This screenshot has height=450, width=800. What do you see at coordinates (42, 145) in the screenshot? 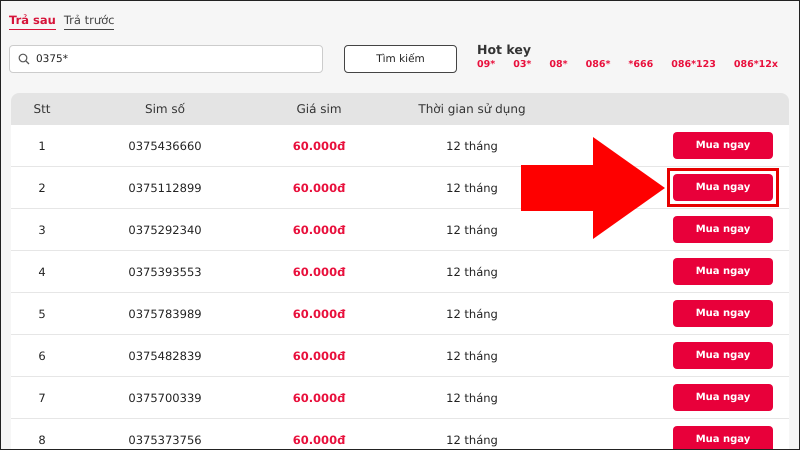
I see `table-cell-text: 1` at bounding box center [42, 145].